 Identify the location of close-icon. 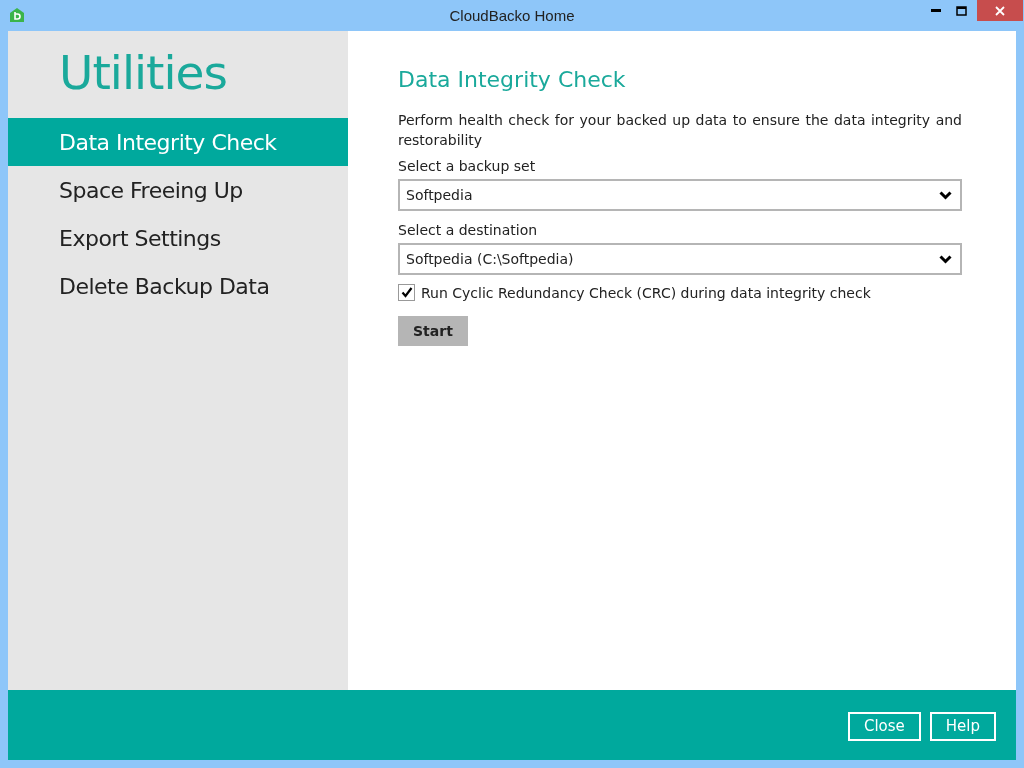
(1000, 10).